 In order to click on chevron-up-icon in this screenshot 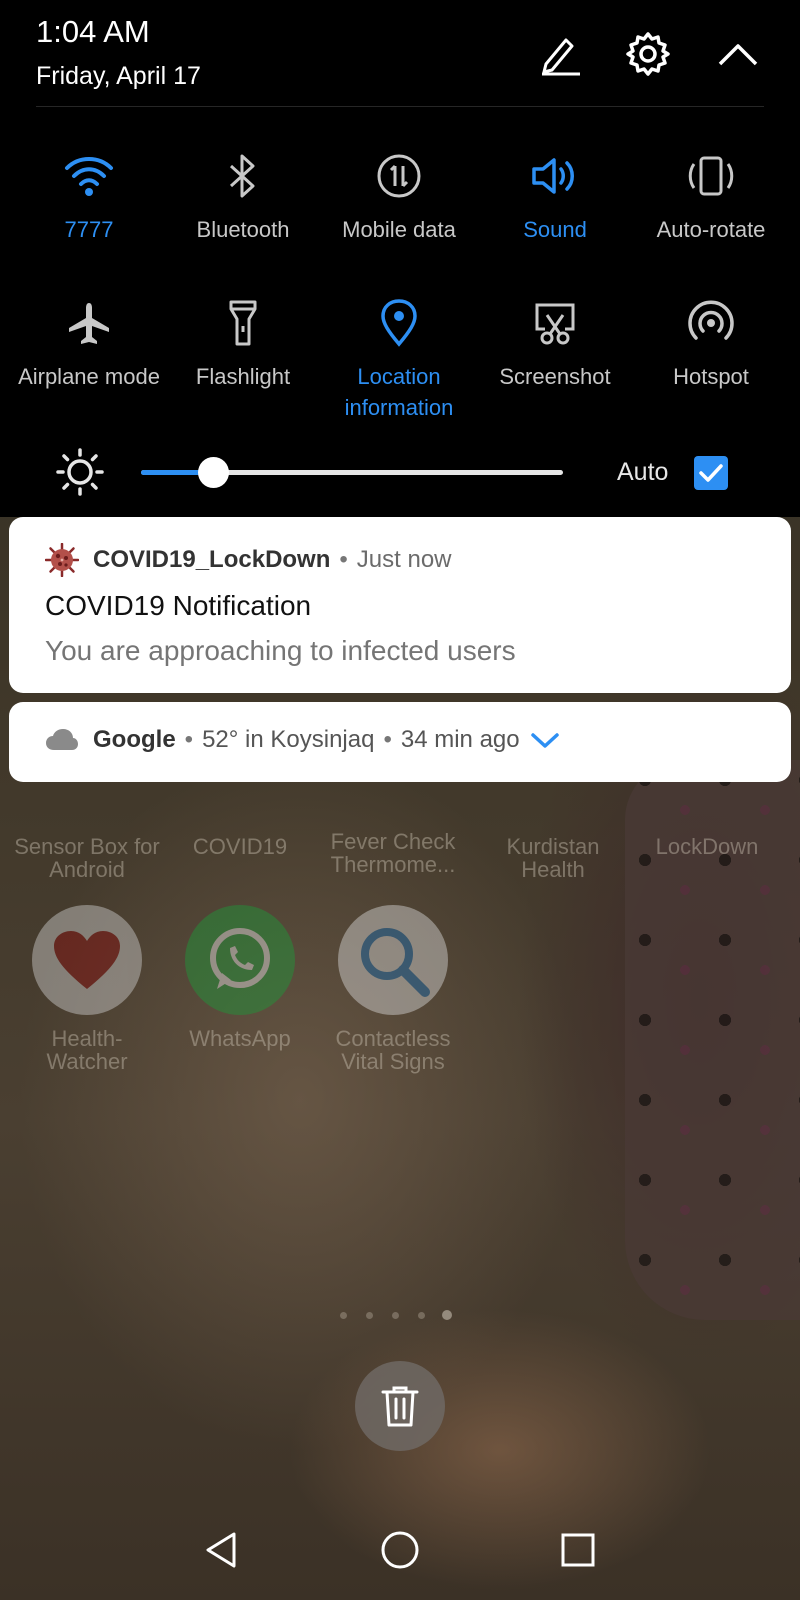, I will do `click(738, 54)`.